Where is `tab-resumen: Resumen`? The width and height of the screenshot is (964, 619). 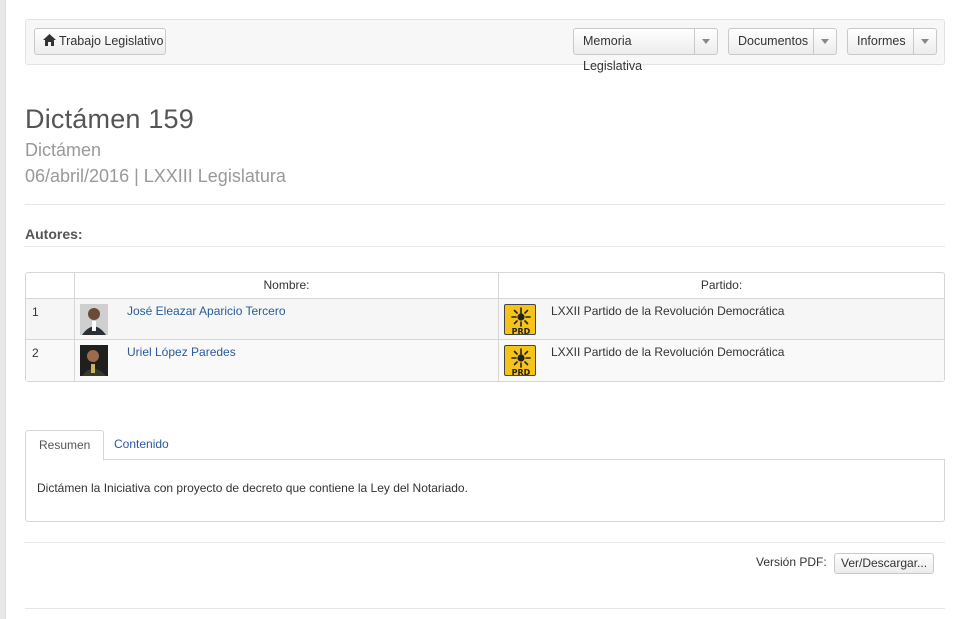 tab-resumen: Resumen is located at coordinates (65, 445).